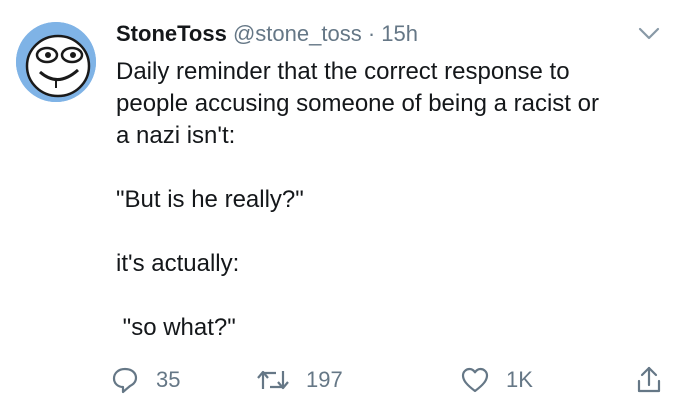 This screenshot has height=414, width=680. What do you see at coordinates (210, 199) in the screenshot?
I see `tweet-text-line: "But is he really?"` at bounding box center [210, 199].